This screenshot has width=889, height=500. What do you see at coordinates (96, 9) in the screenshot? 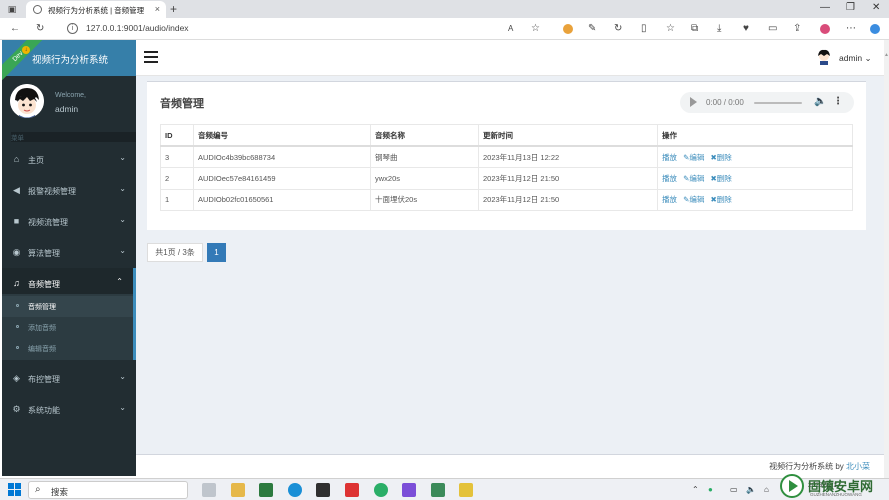
I see `browser-tab: 视频行为分析系统 | 音频管理 ×` at bounding box center [96, 9].